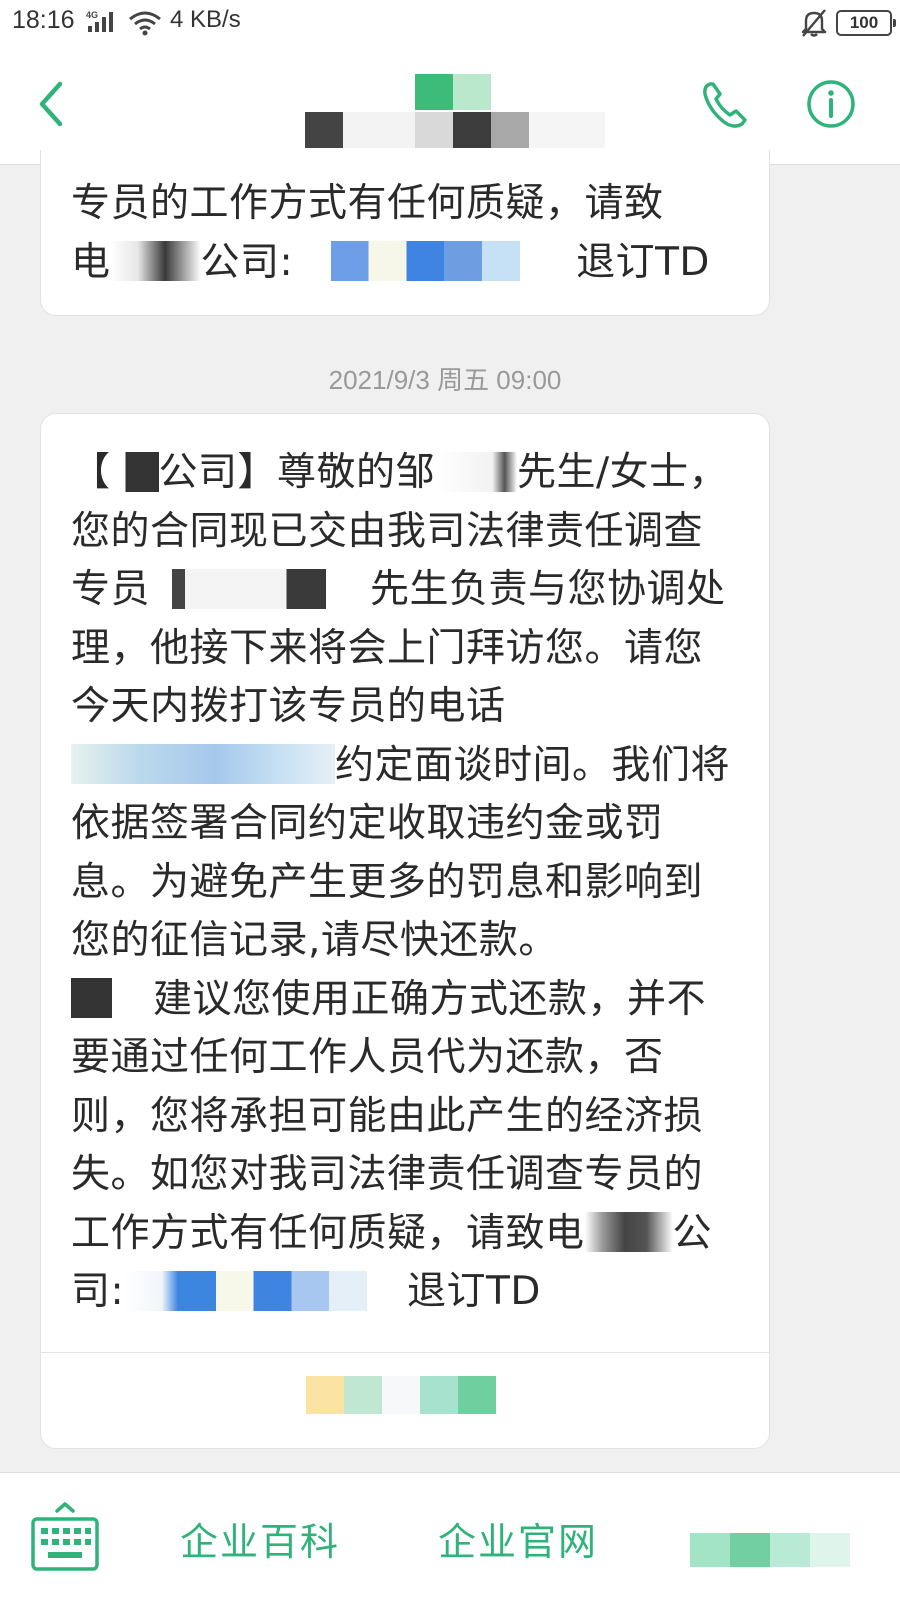 Image resolution: width=900 pixels, height=1601 pixels. I want to click on bottom-link-redacted, so click(770, 1551).